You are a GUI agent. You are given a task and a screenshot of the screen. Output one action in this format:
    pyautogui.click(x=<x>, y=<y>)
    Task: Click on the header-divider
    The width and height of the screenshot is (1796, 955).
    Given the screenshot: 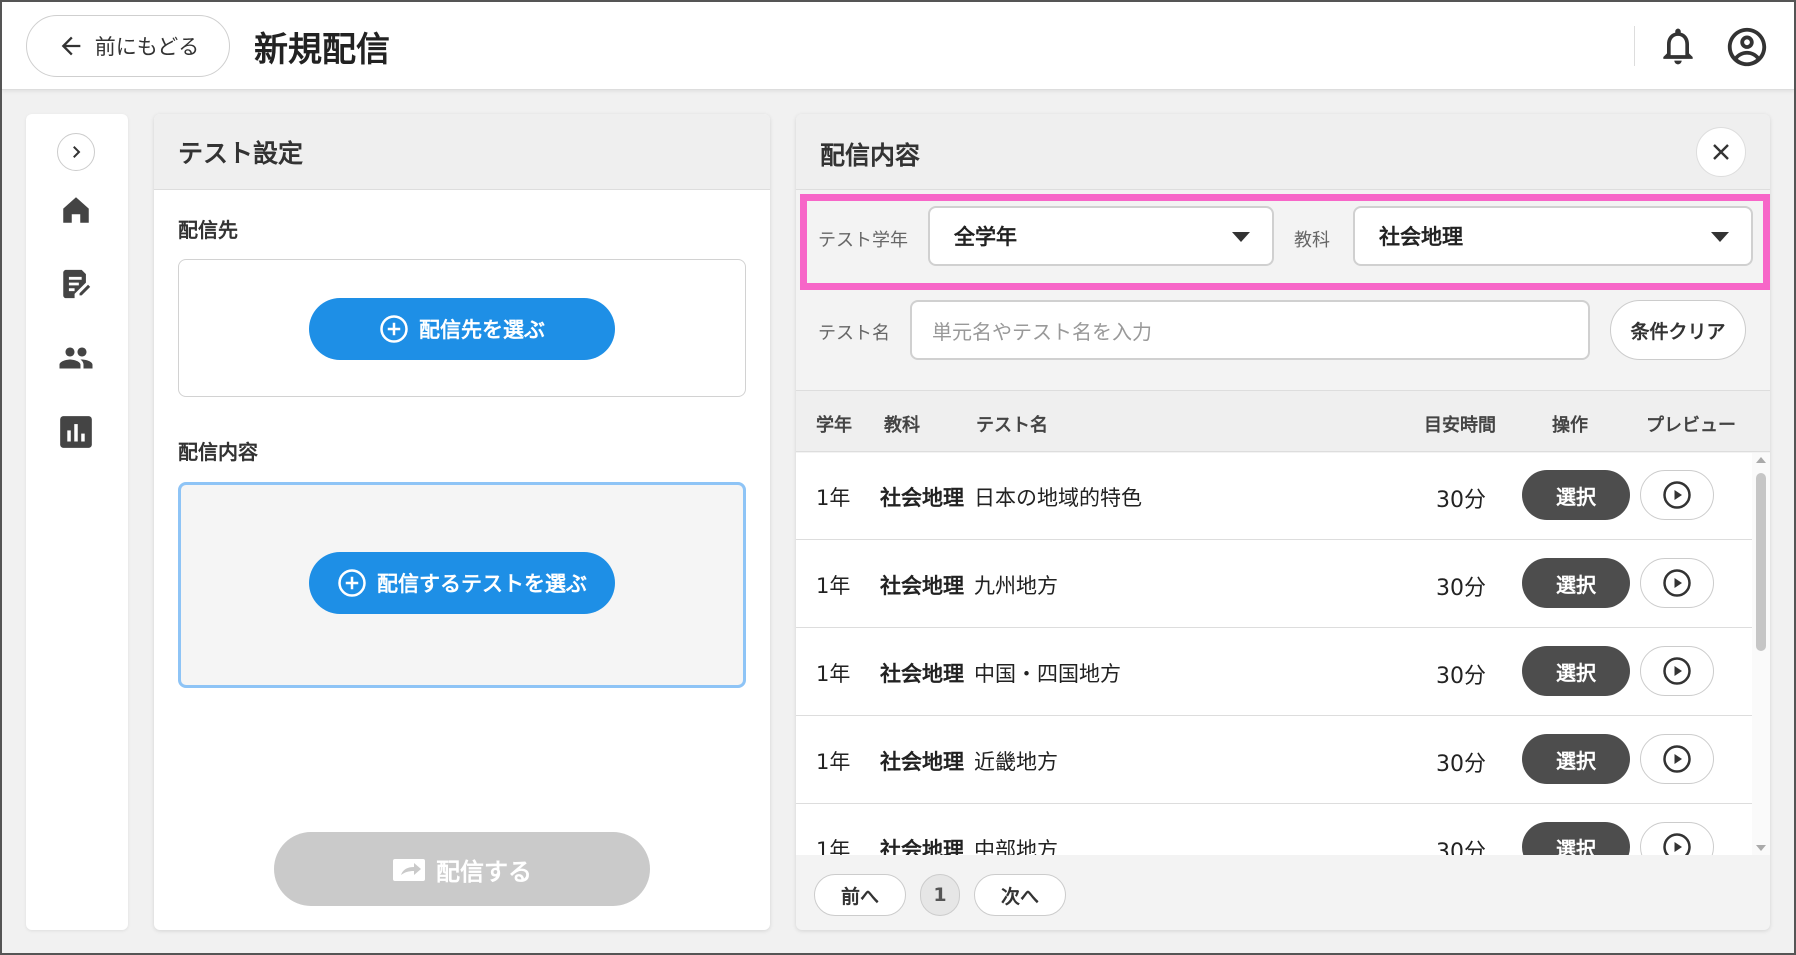 What is the action you would take?
    pyautogui.click(x=1634, y=46)
    